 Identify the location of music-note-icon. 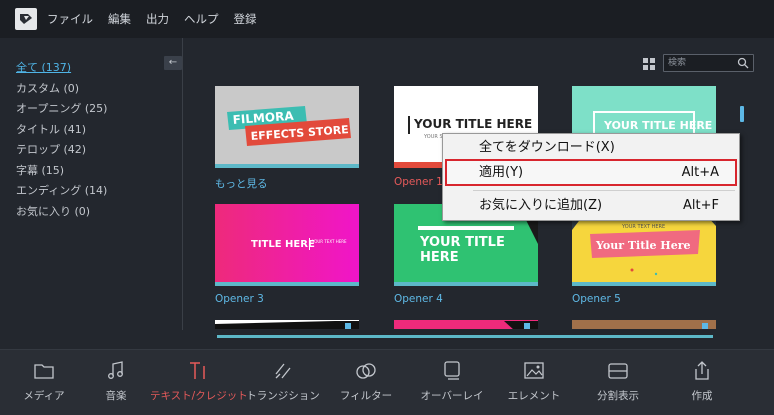
(115, 370).